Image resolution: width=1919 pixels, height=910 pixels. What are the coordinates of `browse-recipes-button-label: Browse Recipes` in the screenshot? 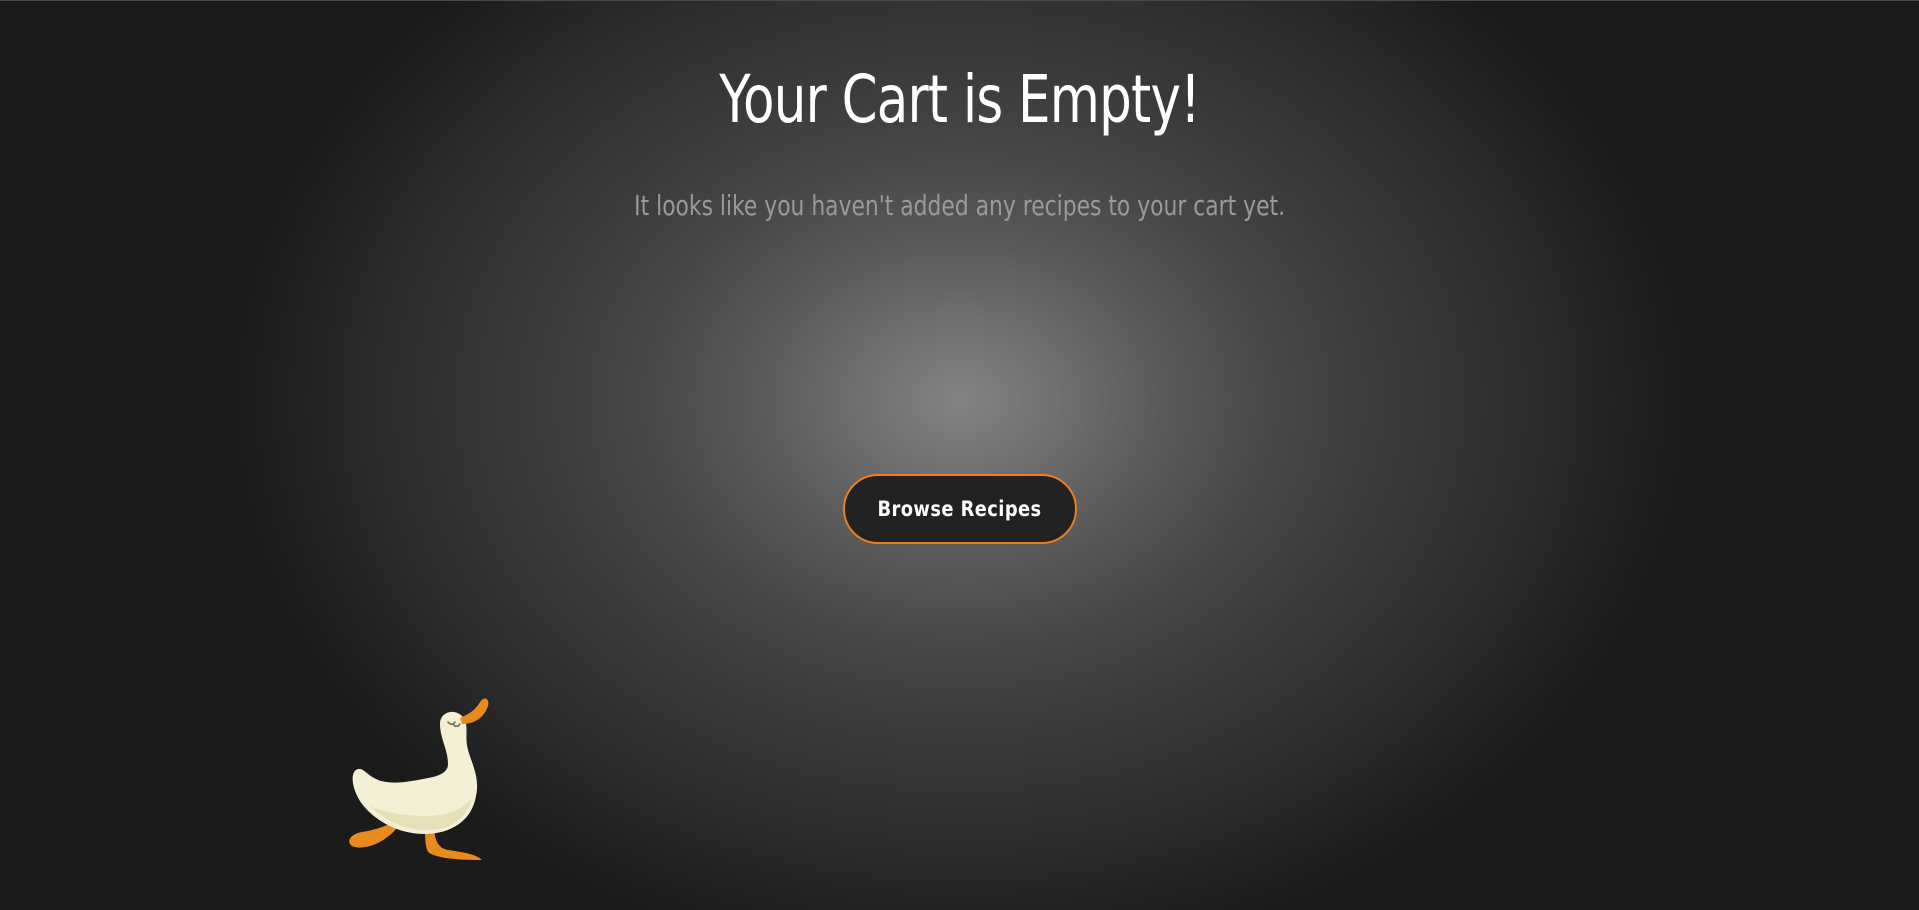 It's located at (960, 509).